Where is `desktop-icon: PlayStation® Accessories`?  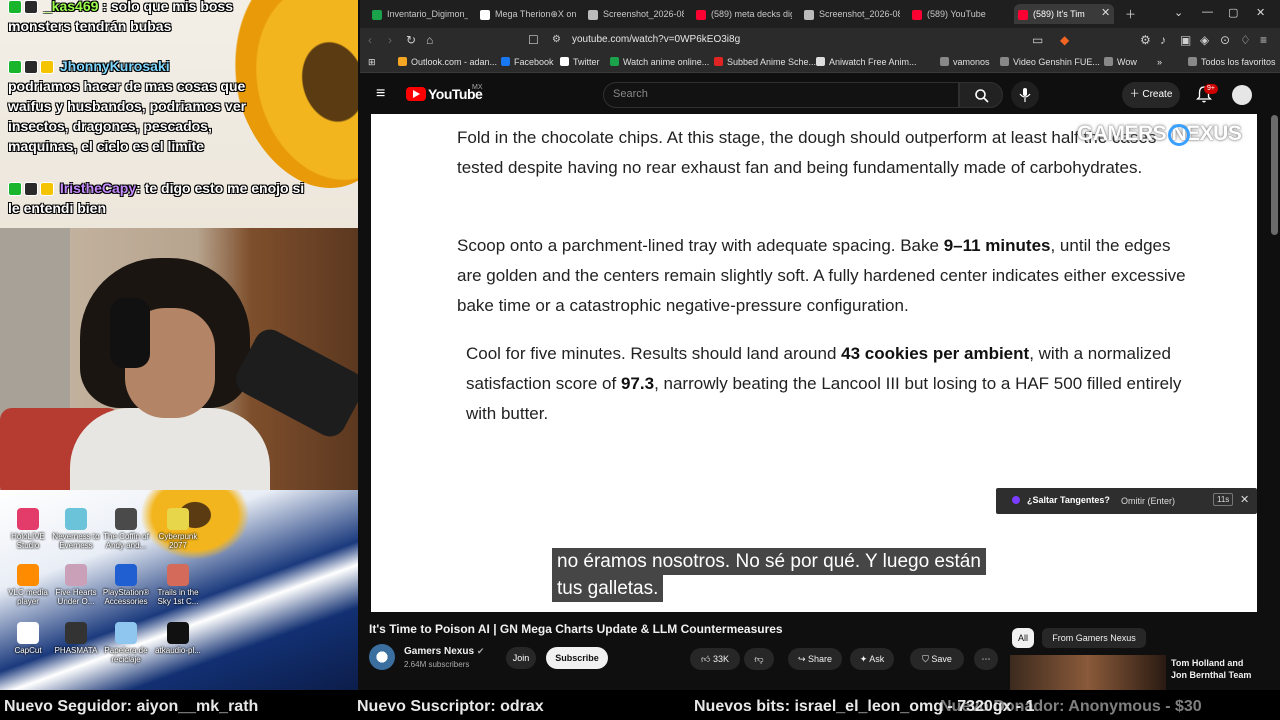
desktop-icon: PlayStation® Accessories is located at coordinates (126, 585).